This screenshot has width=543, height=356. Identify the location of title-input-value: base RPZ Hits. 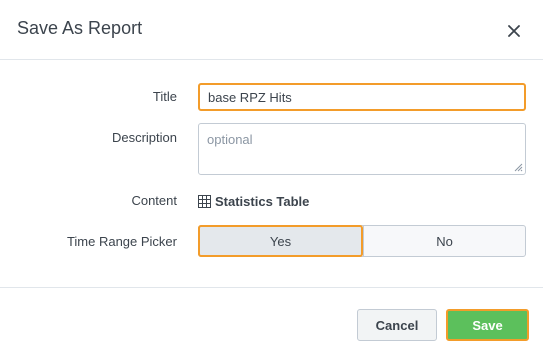
(250, 97).